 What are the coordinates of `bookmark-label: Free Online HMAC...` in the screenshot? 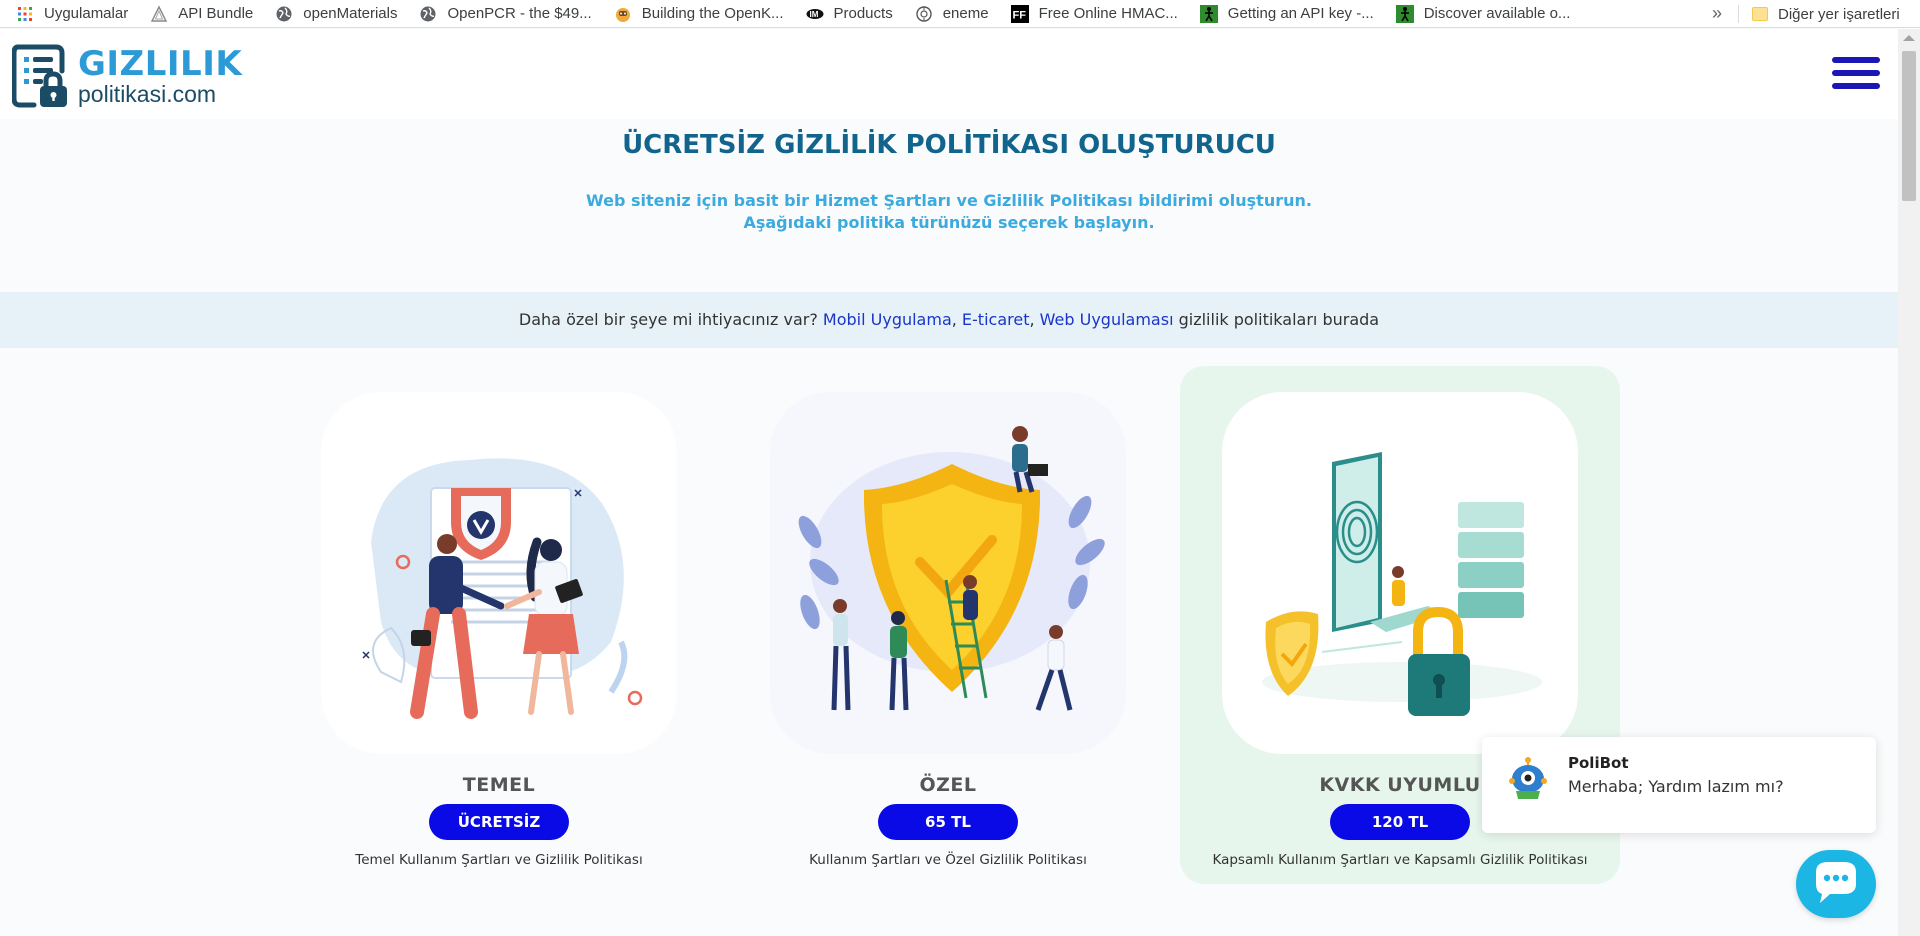 It's located at (1108, 13).